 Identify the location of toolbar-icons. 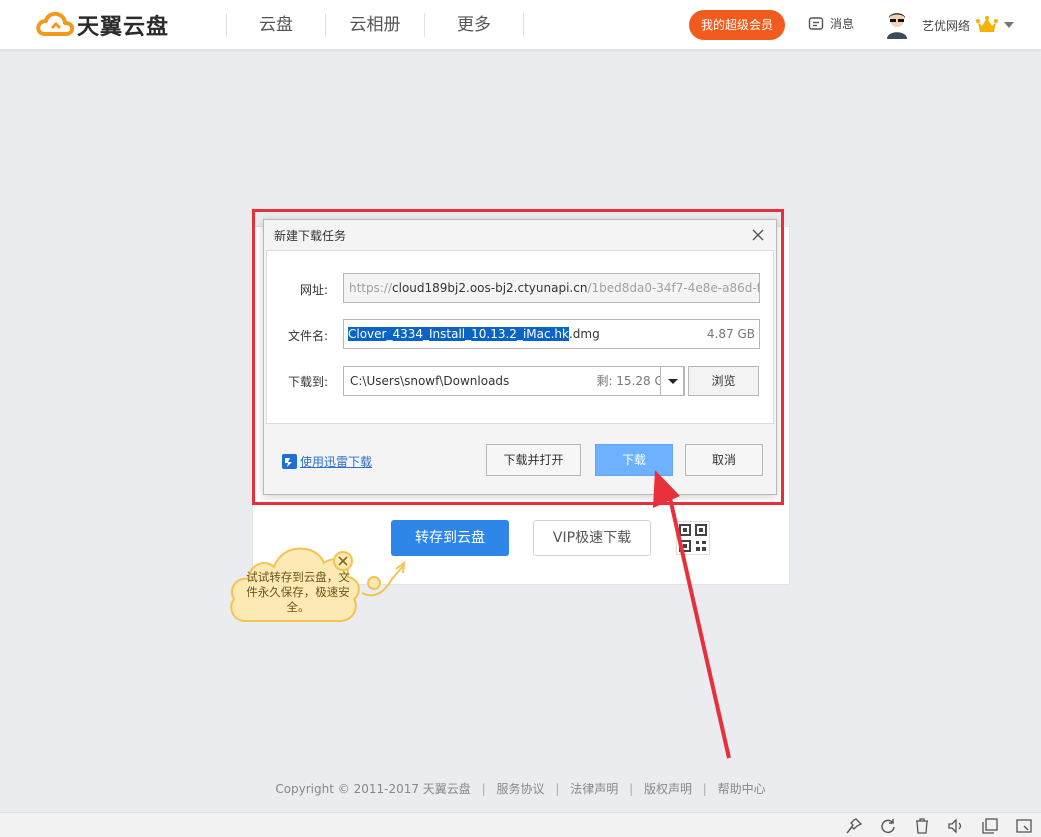
(931, 826).